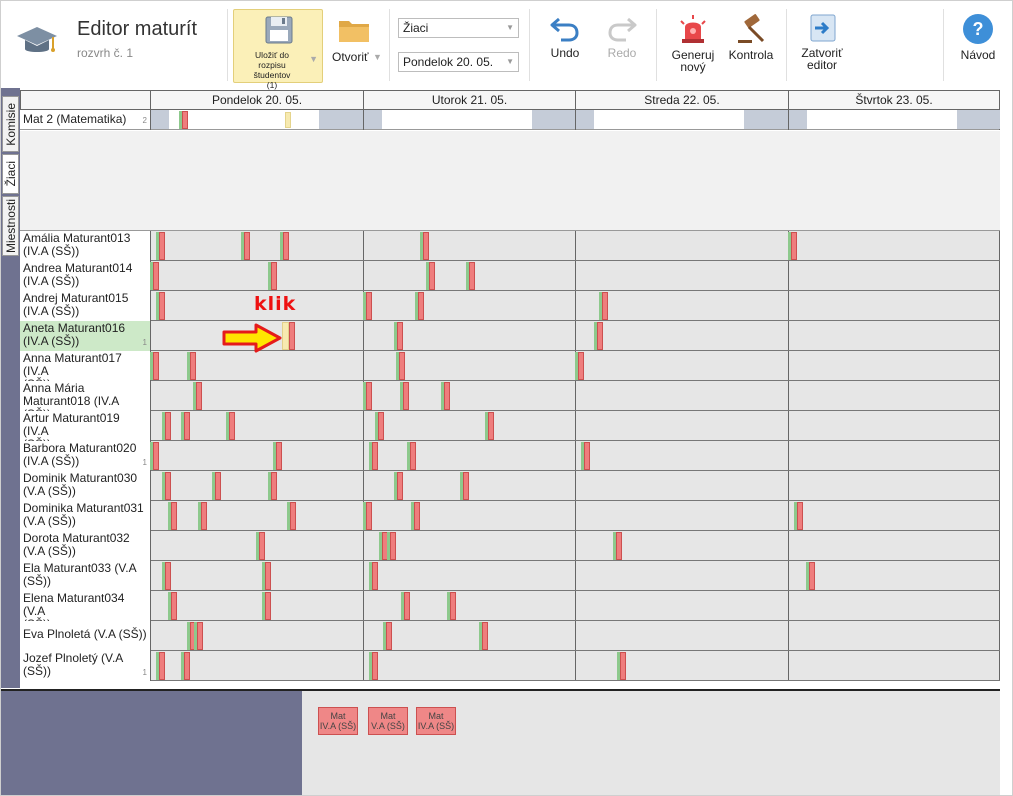  What do you see at coordinates (10, 124) in the screenshot?
I see `tab-committees: Komisie` at bounding box center [10, 124].